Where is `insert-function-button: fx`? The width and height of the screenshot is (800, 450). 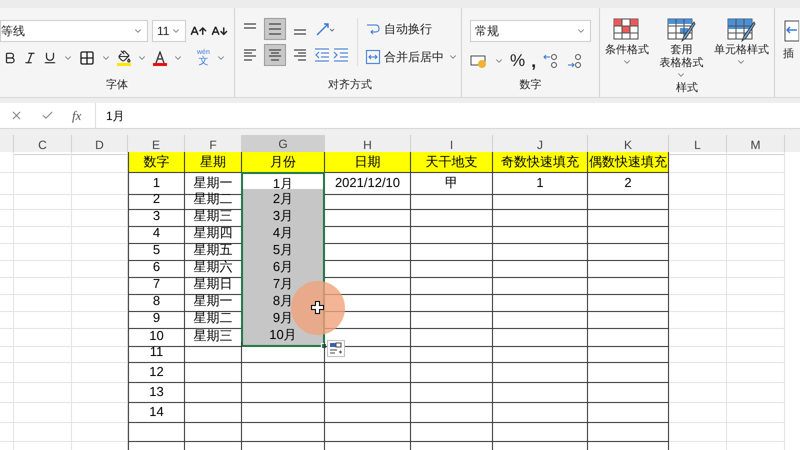 insert-function-button: fx is located at coordinates (77, 116).